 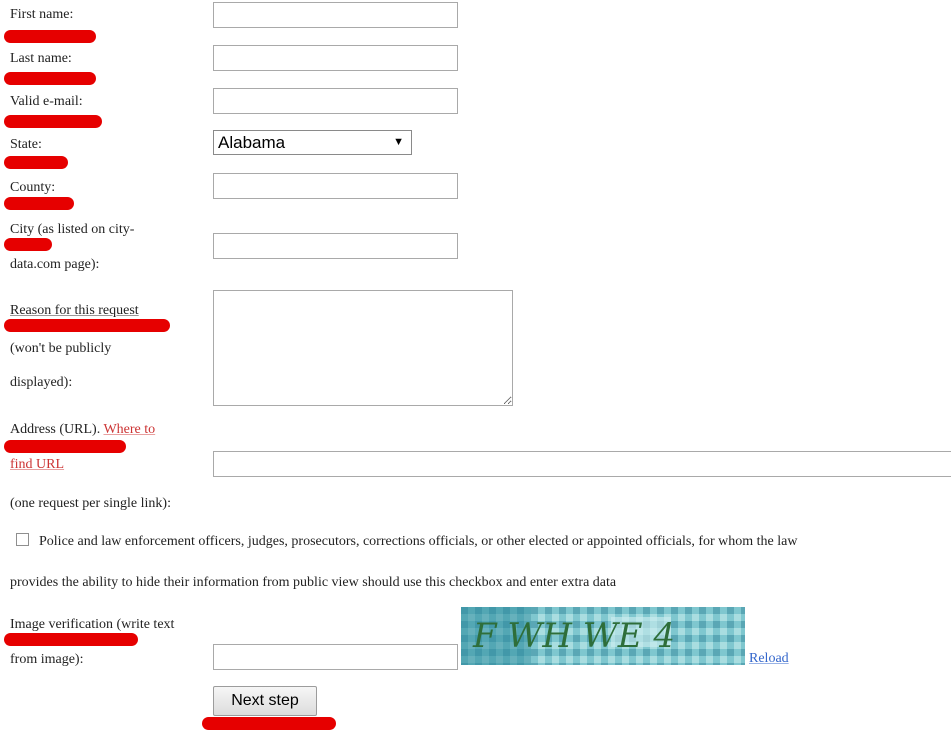 What do you see at coordinates (265, 701) in the screenshot?
I see `next-step-button: Next step` at bounding box center [265, 701].